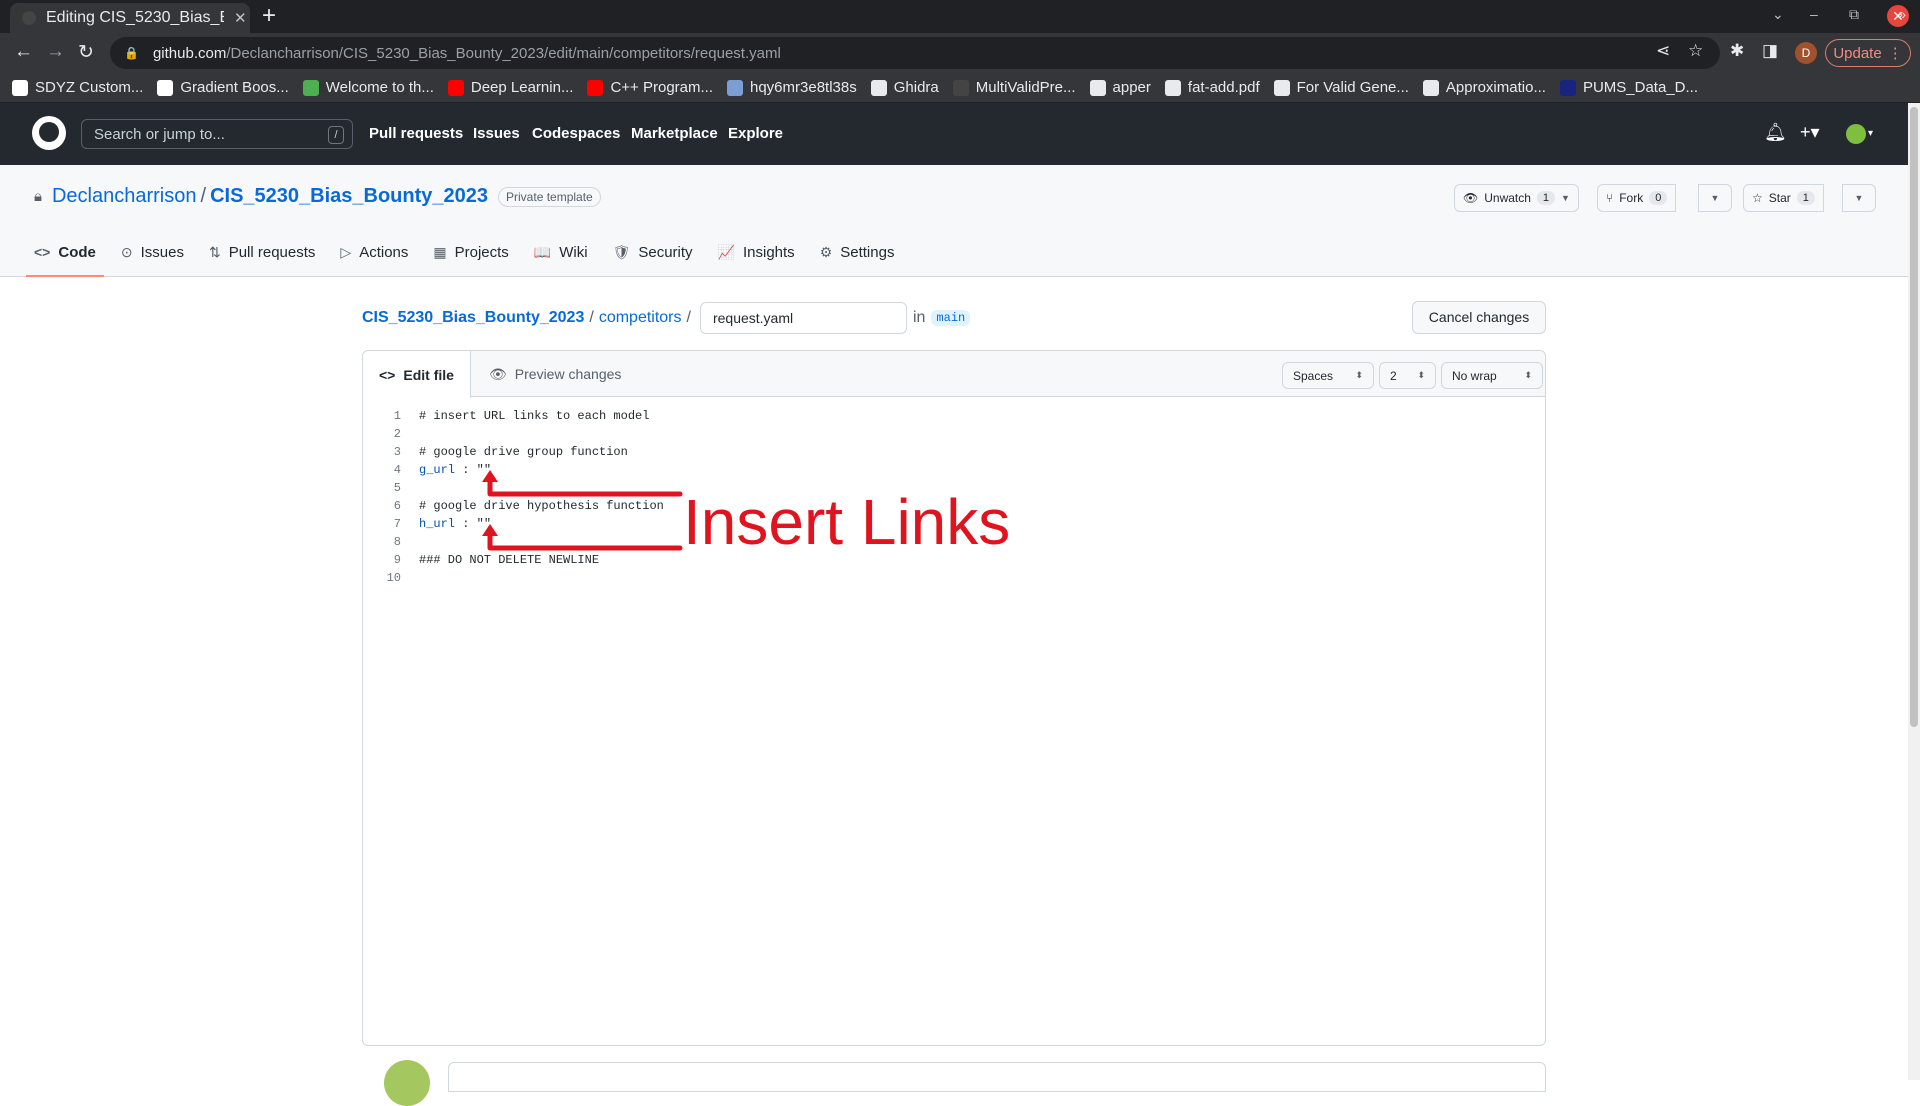  I want to click on tab-actions: ▷ Actions, so click(374, 252).